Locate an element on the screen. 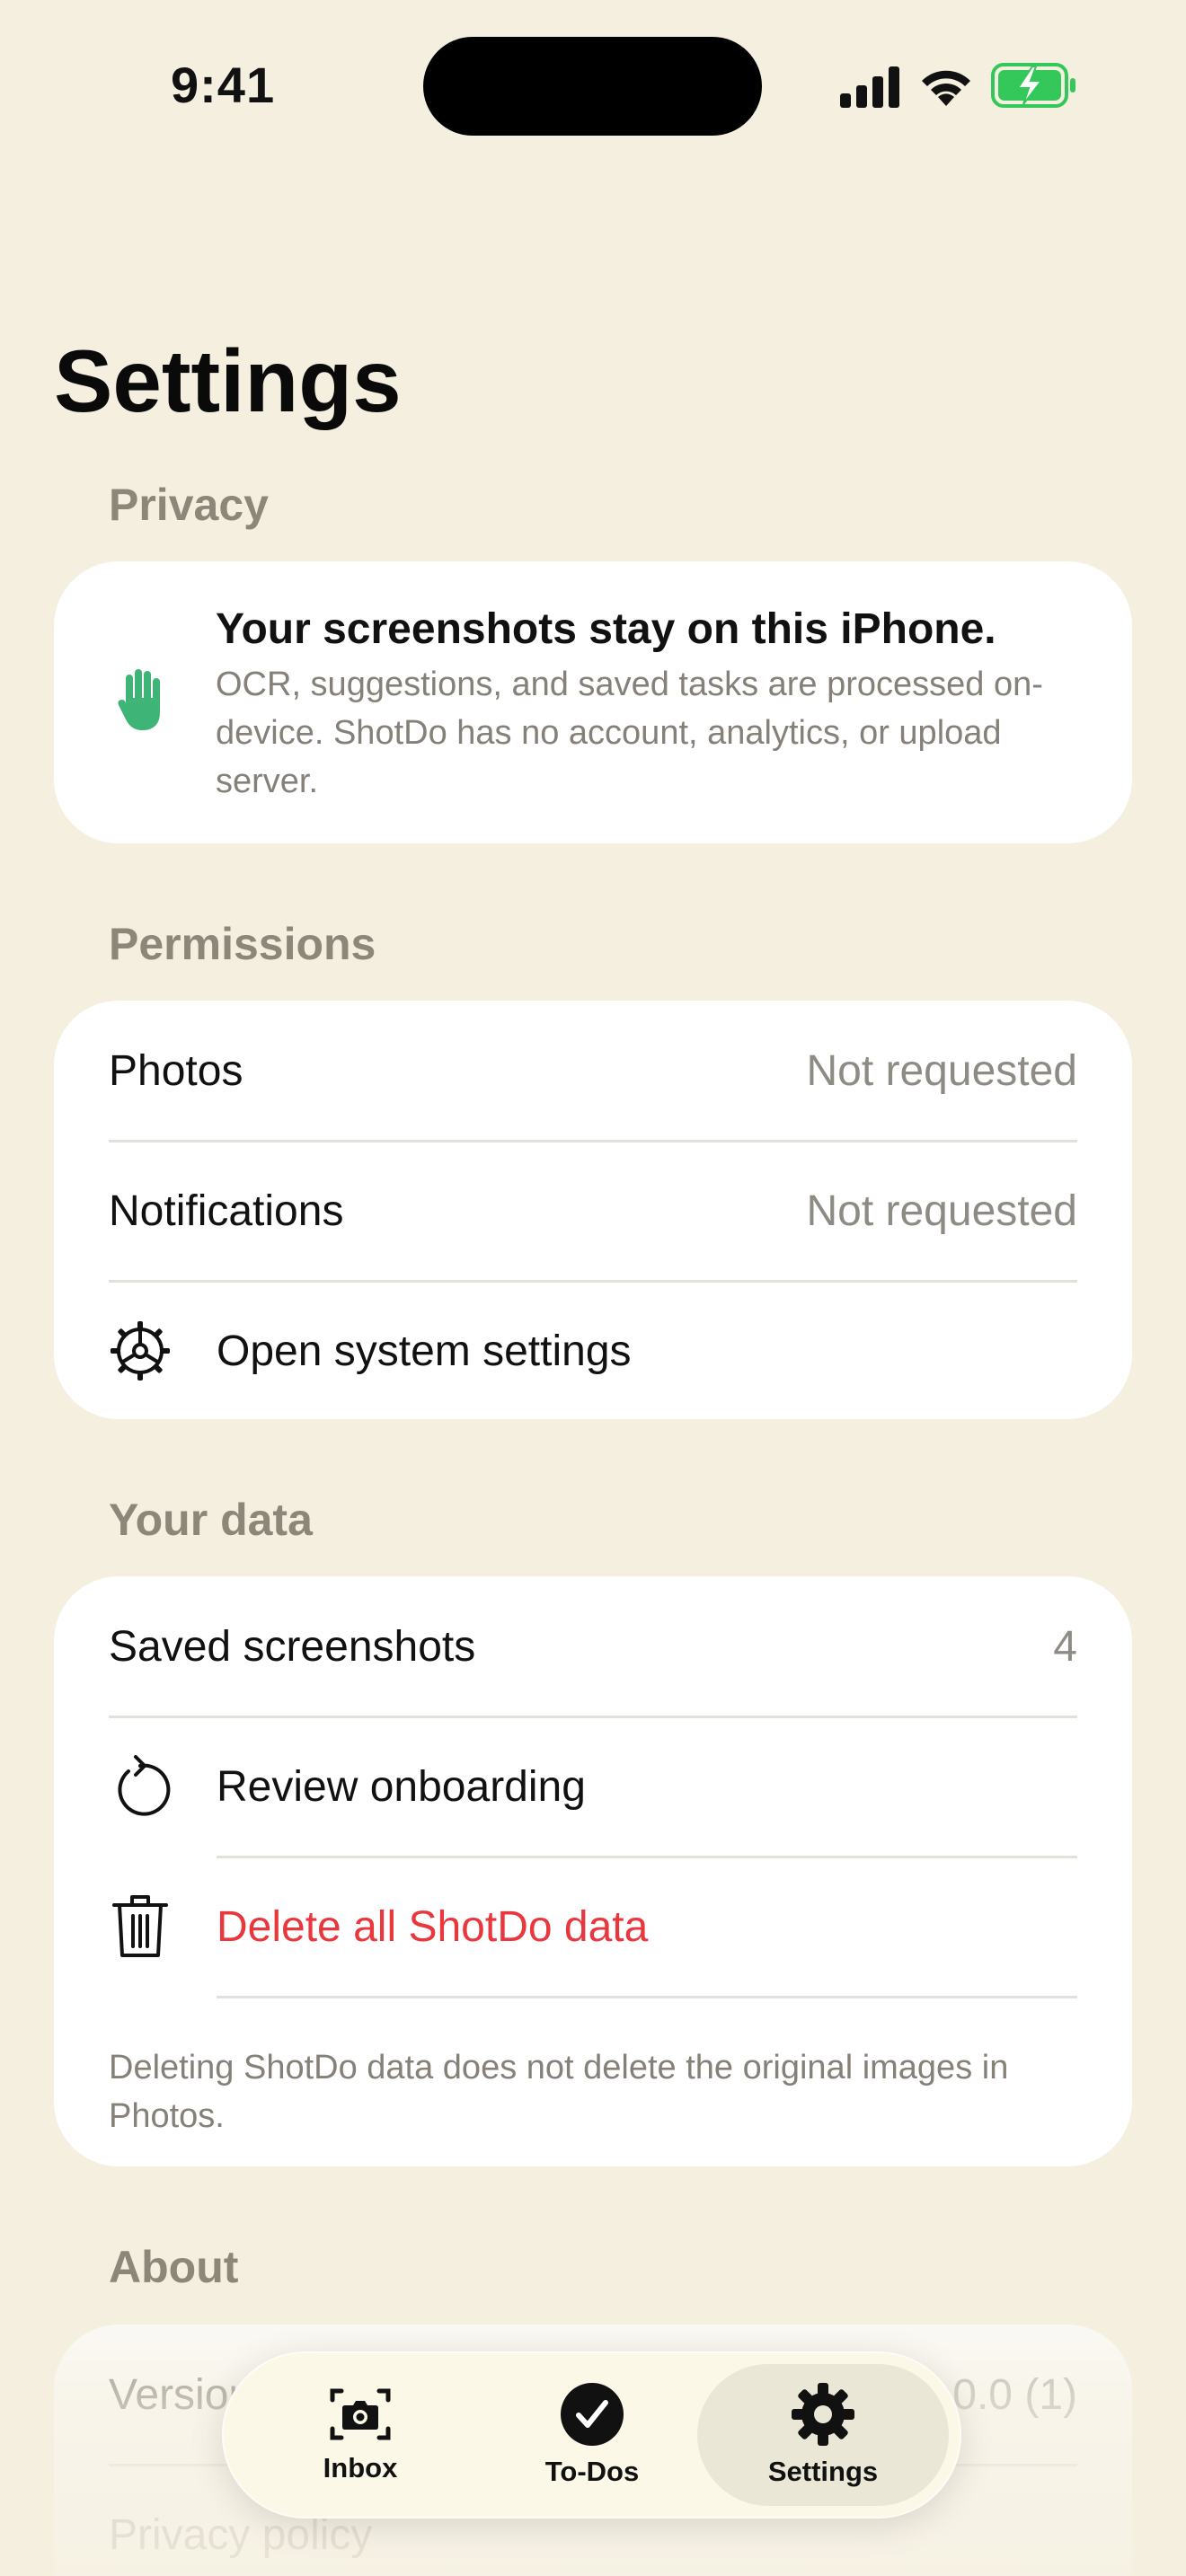  privacy-title: Your screenshots stay on this iPhone. is located at coordinates (606, 629).